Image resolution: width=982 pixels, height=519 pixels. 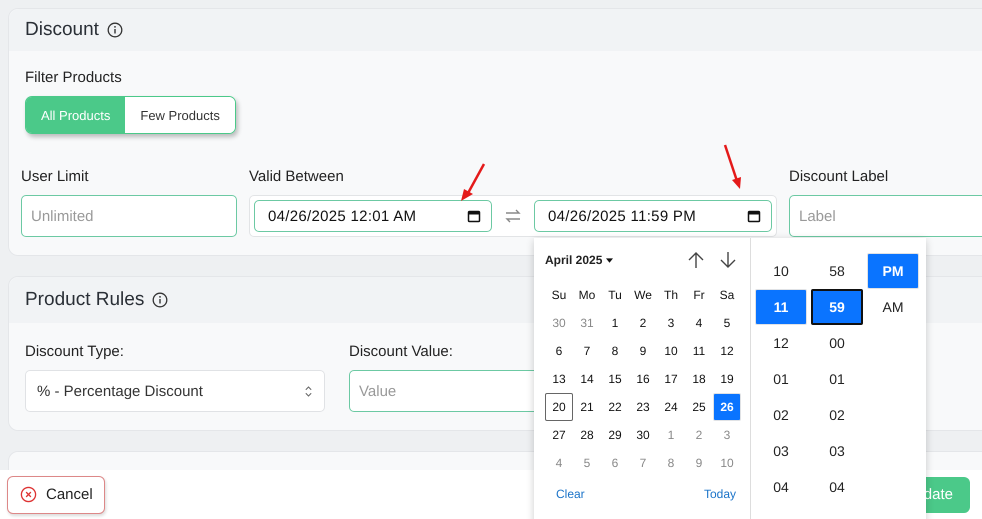 What do you see at coordinates (838, 176) in the screenshot?
I see `field-label: Discount Label` at bounding box center [838, 176].